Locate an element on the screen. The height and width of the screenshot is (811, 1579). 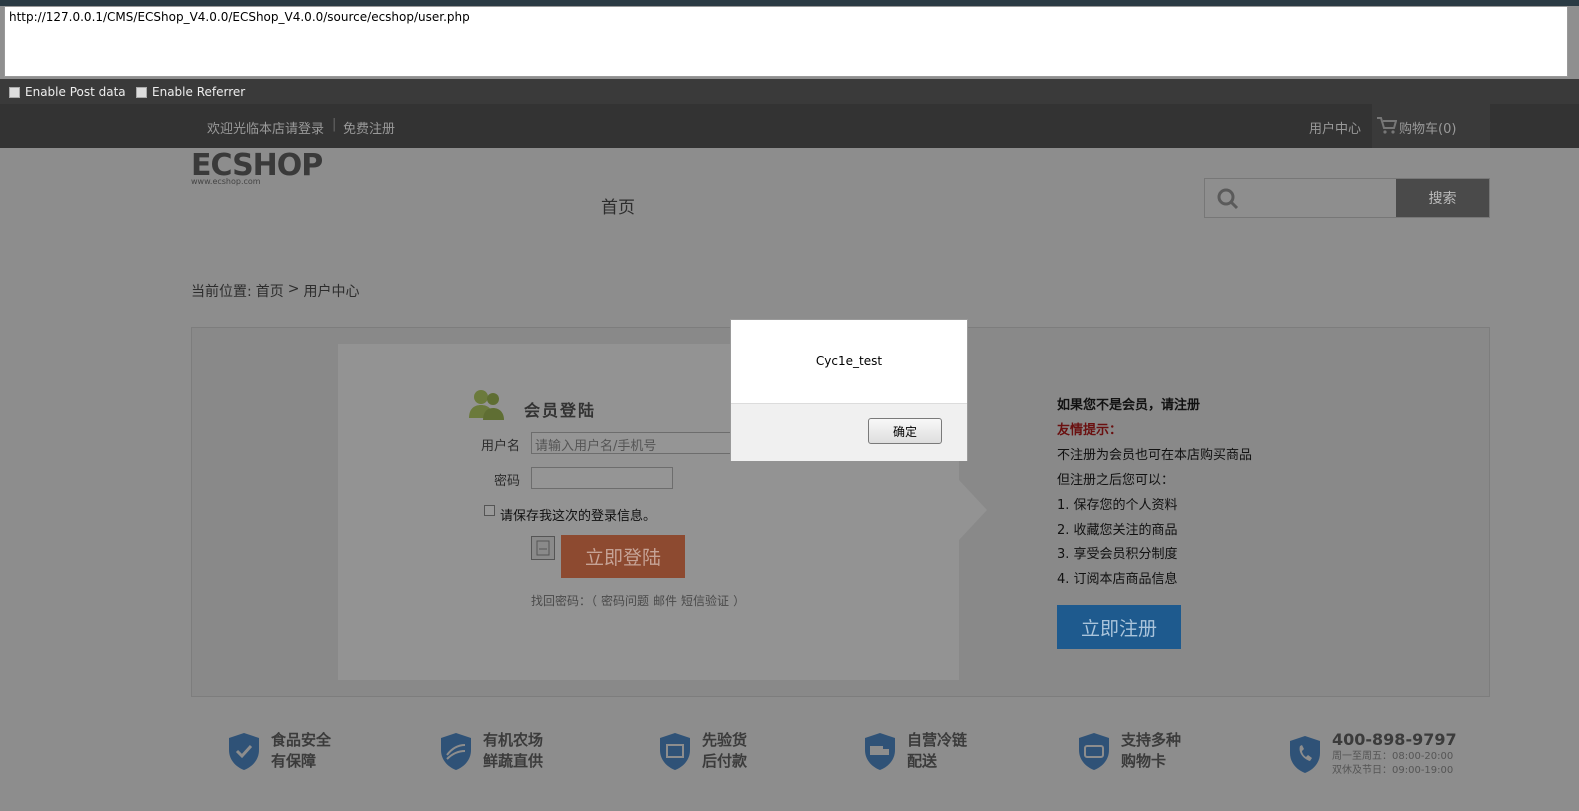
shield-check-icon is located at coordinates (244, 751).